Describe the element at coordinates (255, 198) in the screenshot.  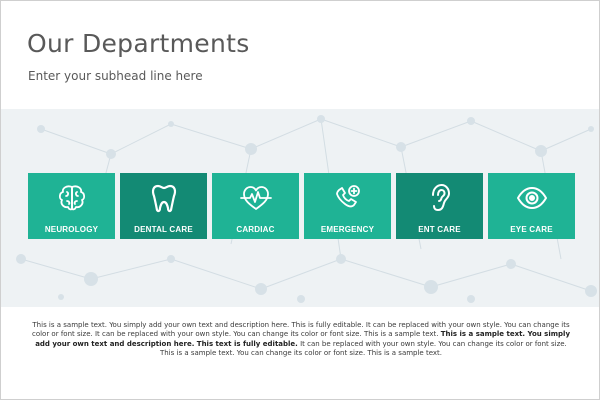
I see `heart-pulse-icon` at that location.